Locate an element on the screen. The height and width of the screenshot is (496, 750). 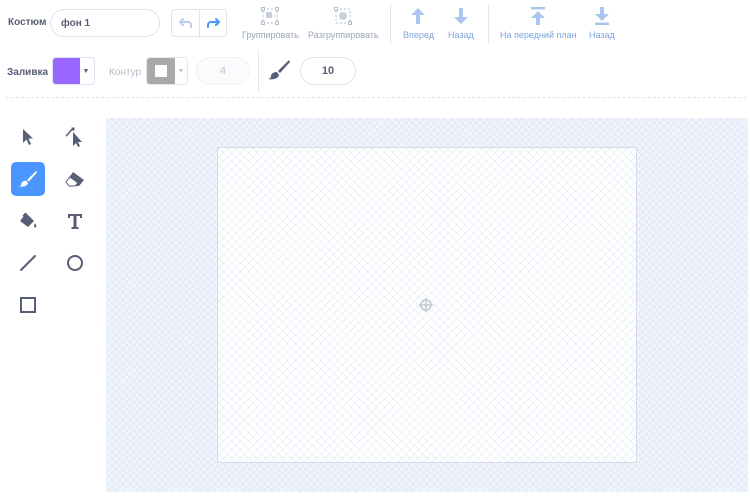
fill-color-picker: ▼ is located at coordinates (73, 71).